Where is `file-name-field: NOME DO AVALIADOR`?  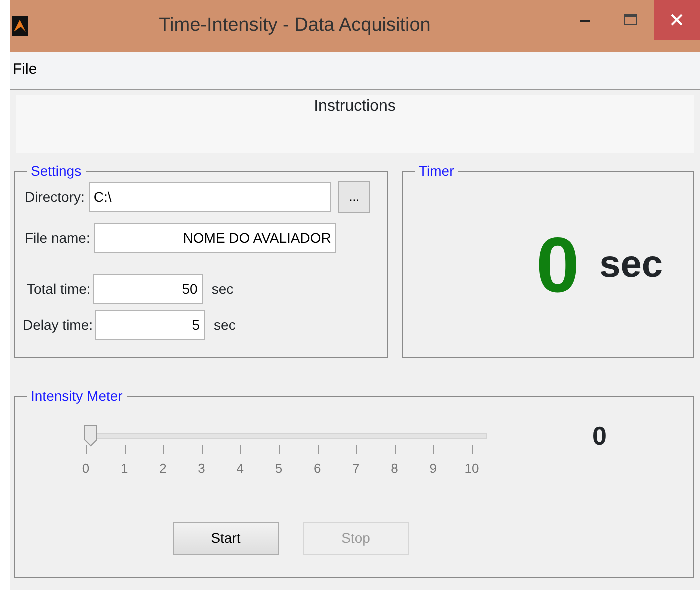 file-name-field: NOME DO AVALIADOR is located at coordinates (215, 238).